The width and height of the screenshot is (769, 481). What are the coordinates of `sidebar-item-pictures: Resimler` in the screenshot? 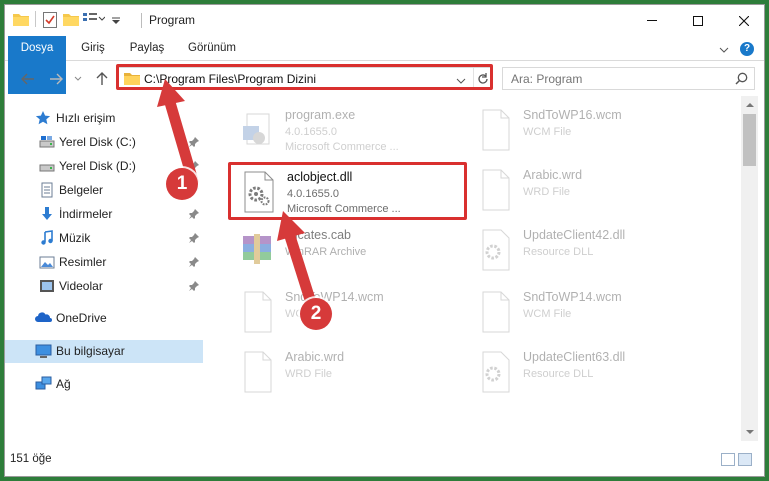 It's located at (104, 262).